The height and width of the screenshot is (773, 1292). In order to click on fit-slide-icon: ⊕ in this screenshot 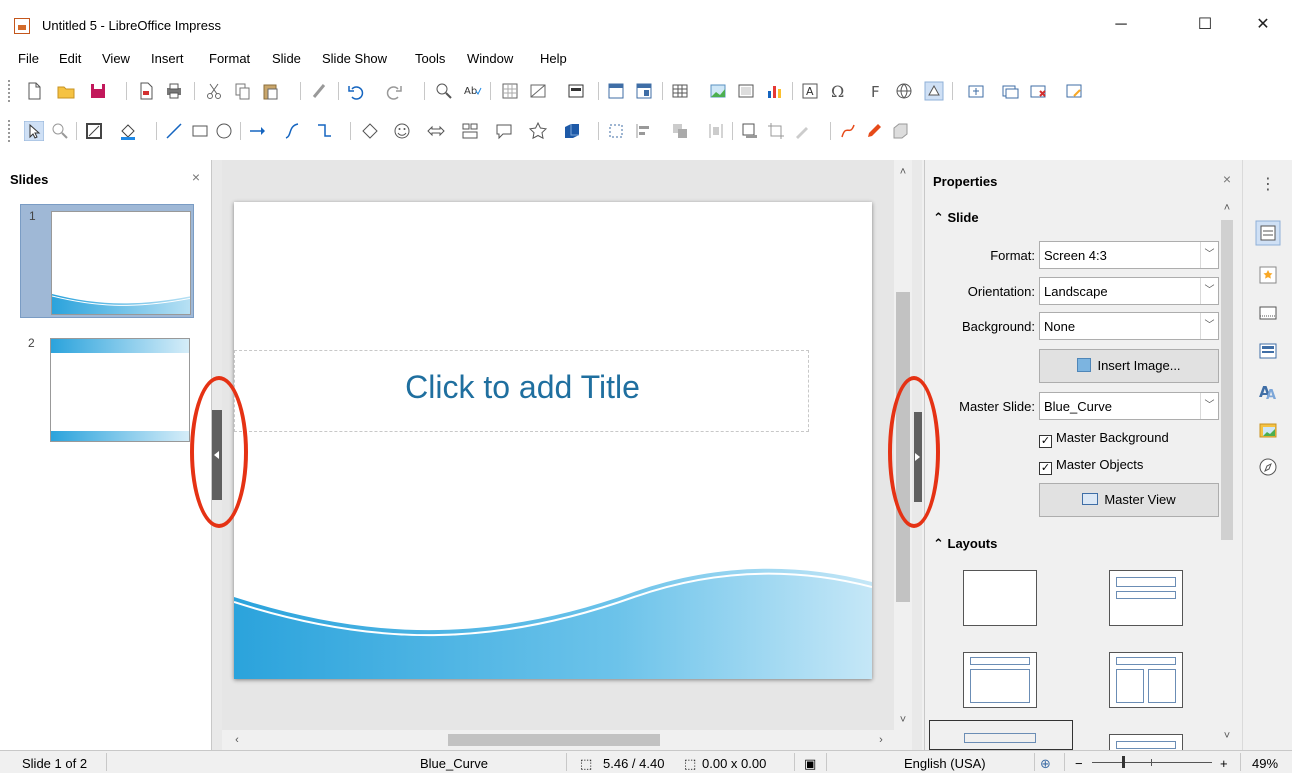, I will do `click(1045, 764)`.